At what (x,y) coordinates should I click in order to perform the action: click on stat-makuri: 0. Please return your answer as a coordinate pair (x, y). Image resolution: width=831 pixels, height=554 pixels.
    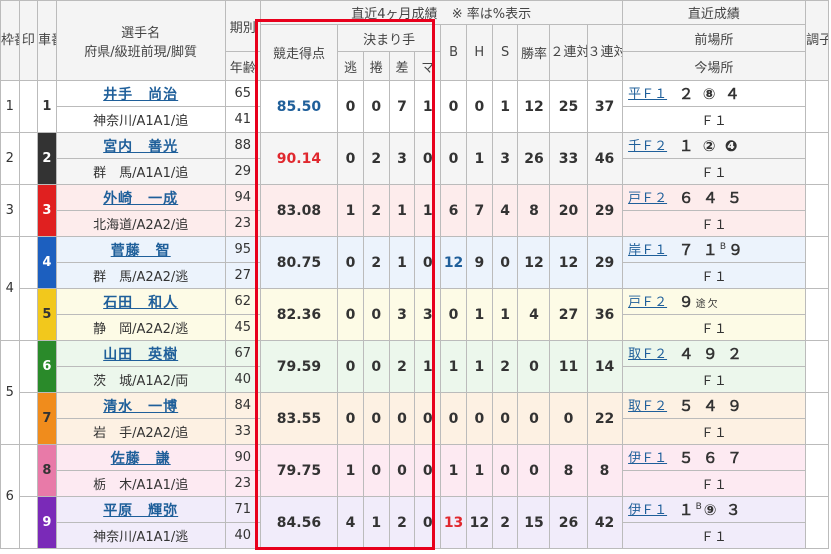
    Looking at the image, I should click on (376, 418).